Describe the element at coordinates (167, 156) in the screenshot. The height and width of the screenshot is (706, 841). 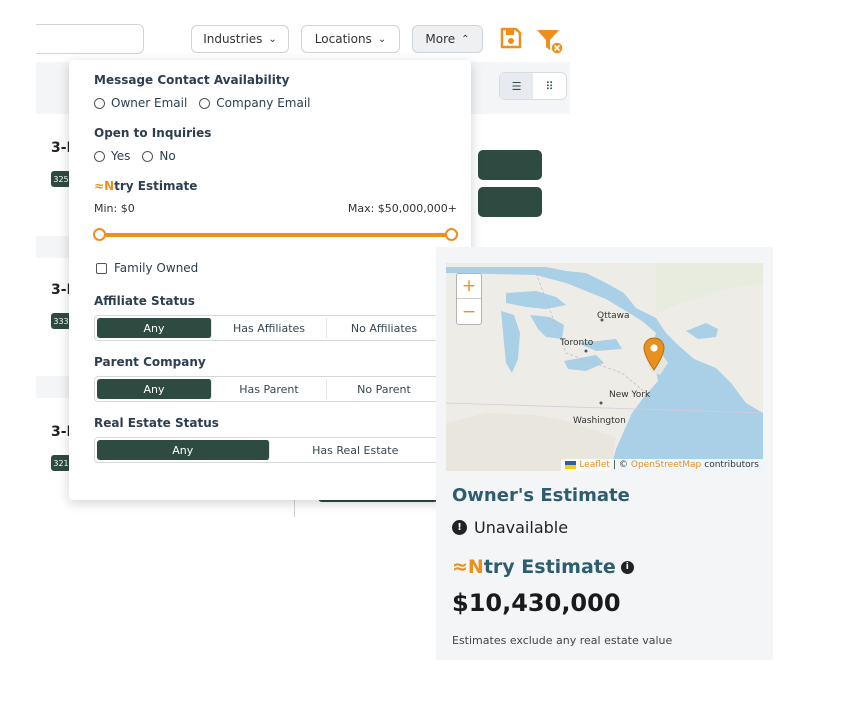
I see `no-label: No` at that location.